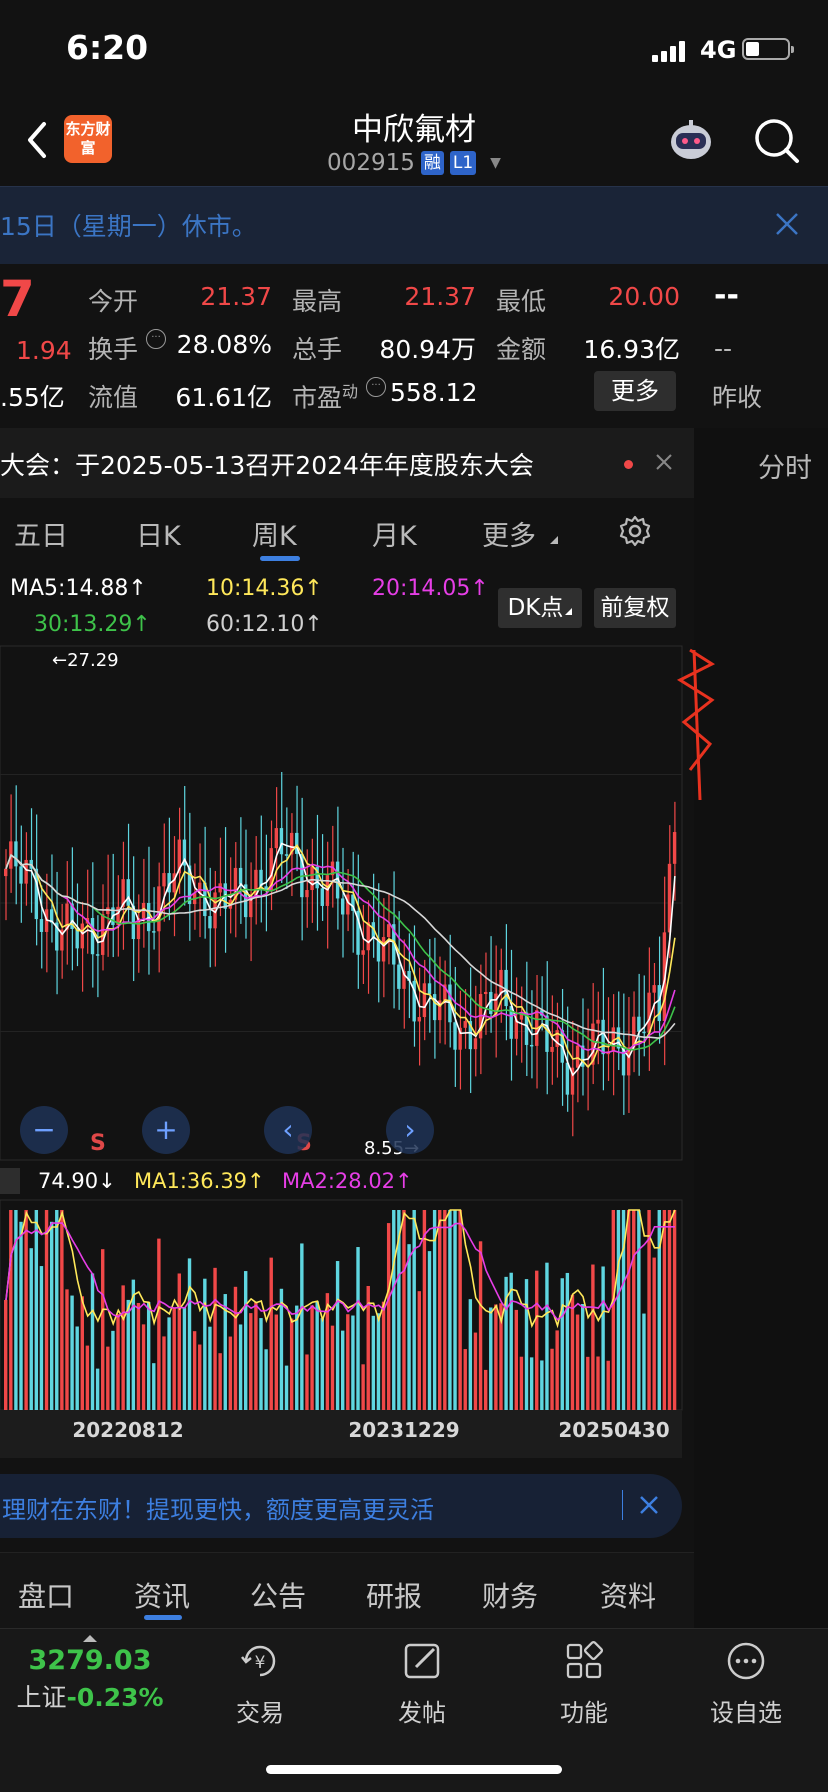 The width and height of the screenshot is (828, 1792). Describe the element at coordinates (414, 225) in the screenshot. I see `market-notice-banner: 15日（星期一）休市。` at that location.